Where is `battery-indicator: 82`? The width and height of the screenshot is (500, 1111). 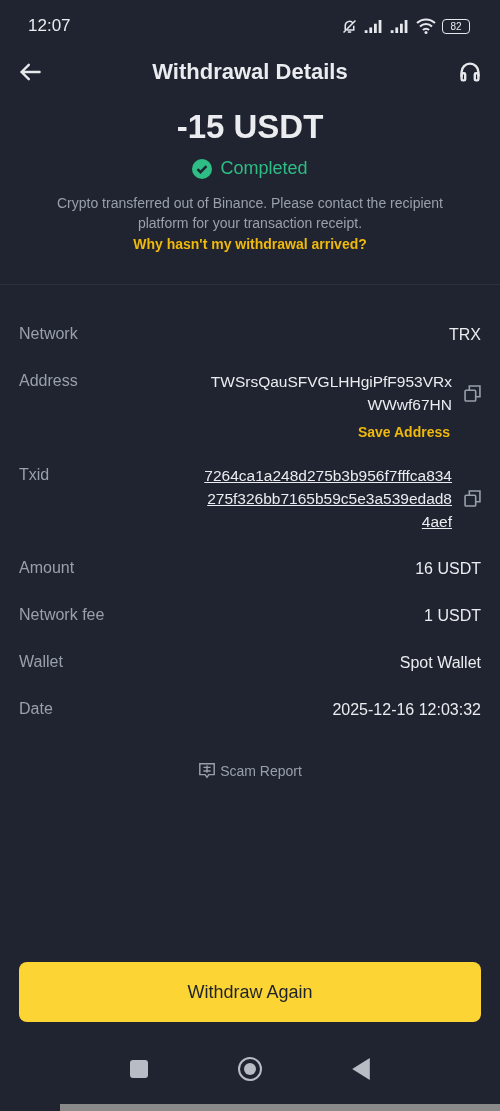 battery-indicator: 82 is located at coordinates (456, 26).